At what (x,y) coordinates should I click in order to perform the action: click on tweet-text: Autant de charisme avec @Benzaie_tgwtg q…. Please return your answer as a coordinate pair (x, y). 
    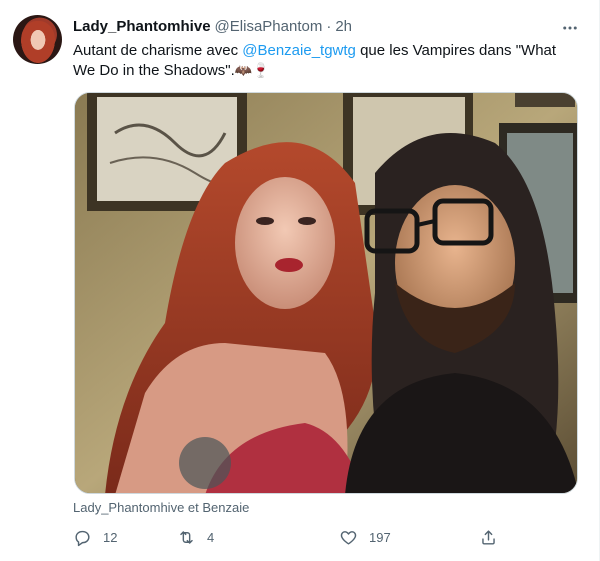
    Looking at the image, I should click on (323, 61).